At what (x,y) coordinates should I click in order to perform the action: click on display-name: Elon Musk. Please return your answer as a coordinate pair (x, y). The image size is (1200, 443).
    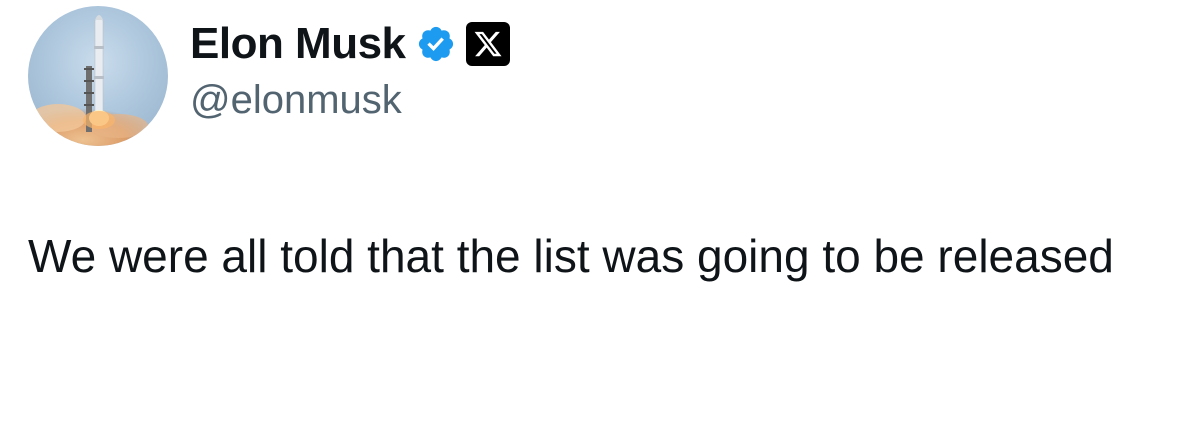
    Looking at the image, I should click on (298, 44).